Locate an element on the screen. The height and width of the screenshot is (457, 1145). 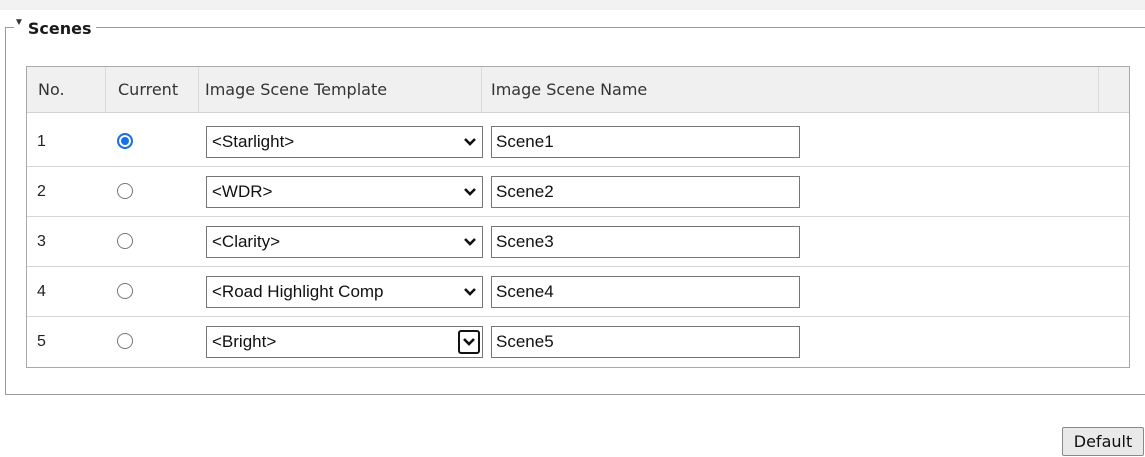
template-value: <Bright> is located at coordinates (244, 341).